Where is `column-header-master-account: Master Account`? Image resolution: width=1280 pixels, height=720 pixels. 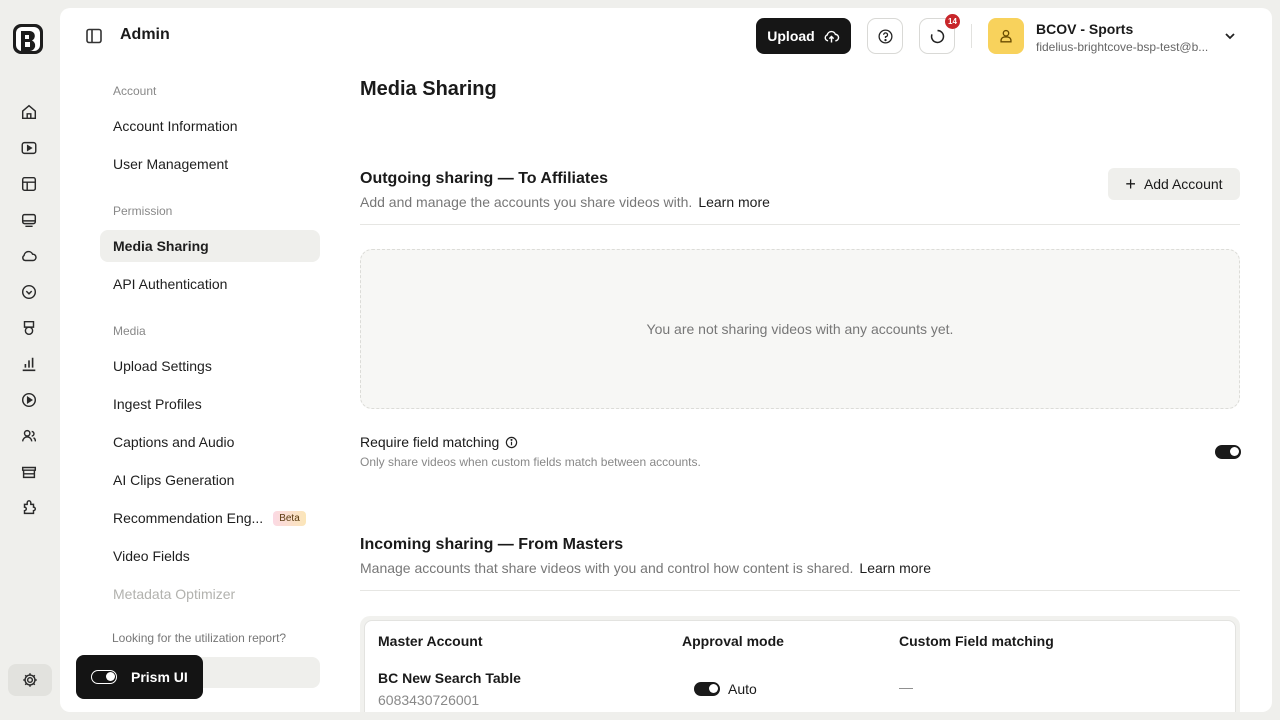 column-header-master-account: Master Account is located at coordinates (430, 641).